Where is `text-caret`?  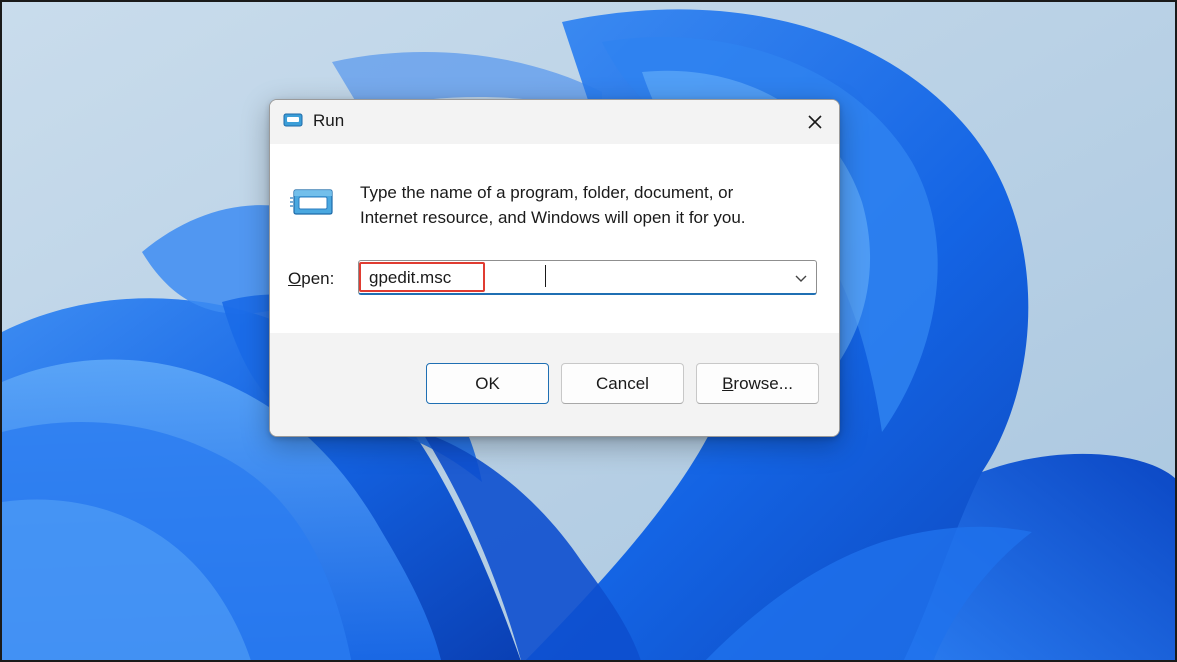 text-caret is located at coordinates (545, 276).